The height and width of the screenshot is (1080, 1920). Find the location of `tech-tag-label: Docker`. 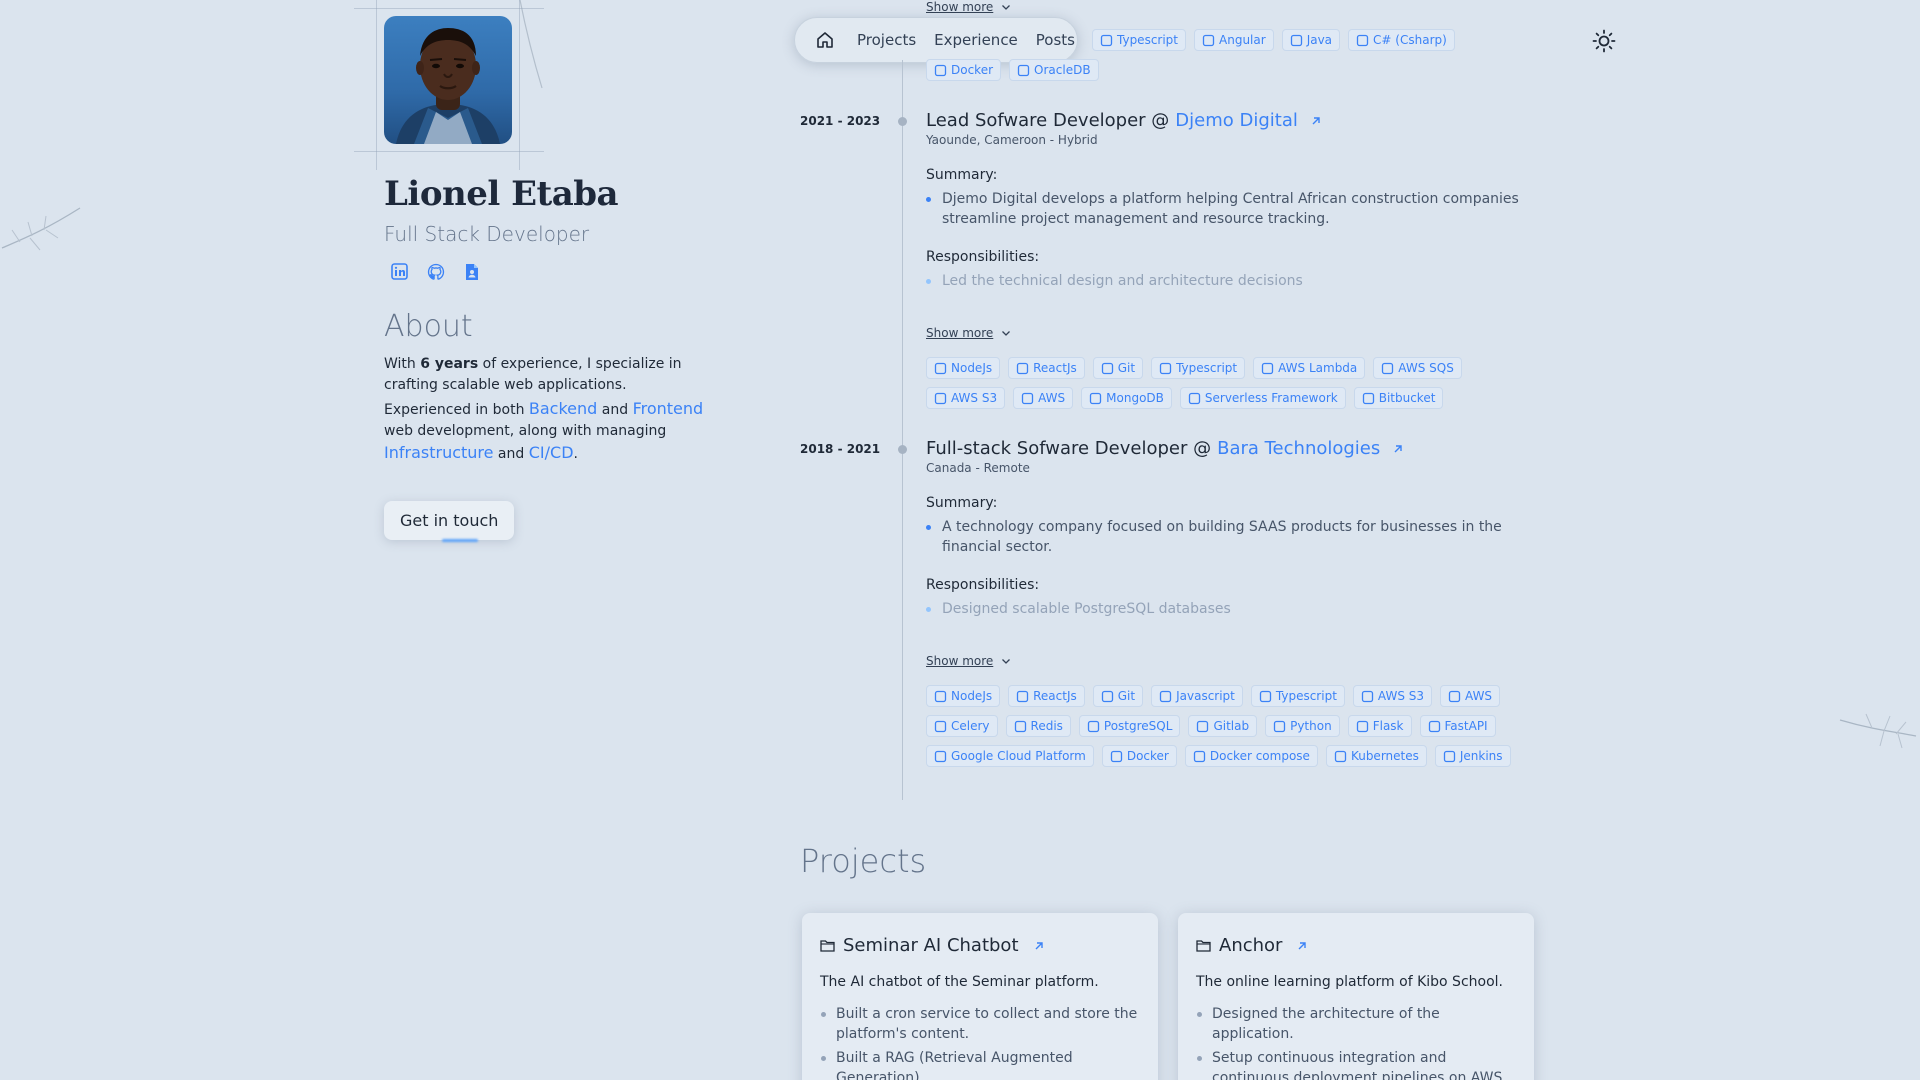

tech-tag-label: Docker is located at coordinates (1147, 756).